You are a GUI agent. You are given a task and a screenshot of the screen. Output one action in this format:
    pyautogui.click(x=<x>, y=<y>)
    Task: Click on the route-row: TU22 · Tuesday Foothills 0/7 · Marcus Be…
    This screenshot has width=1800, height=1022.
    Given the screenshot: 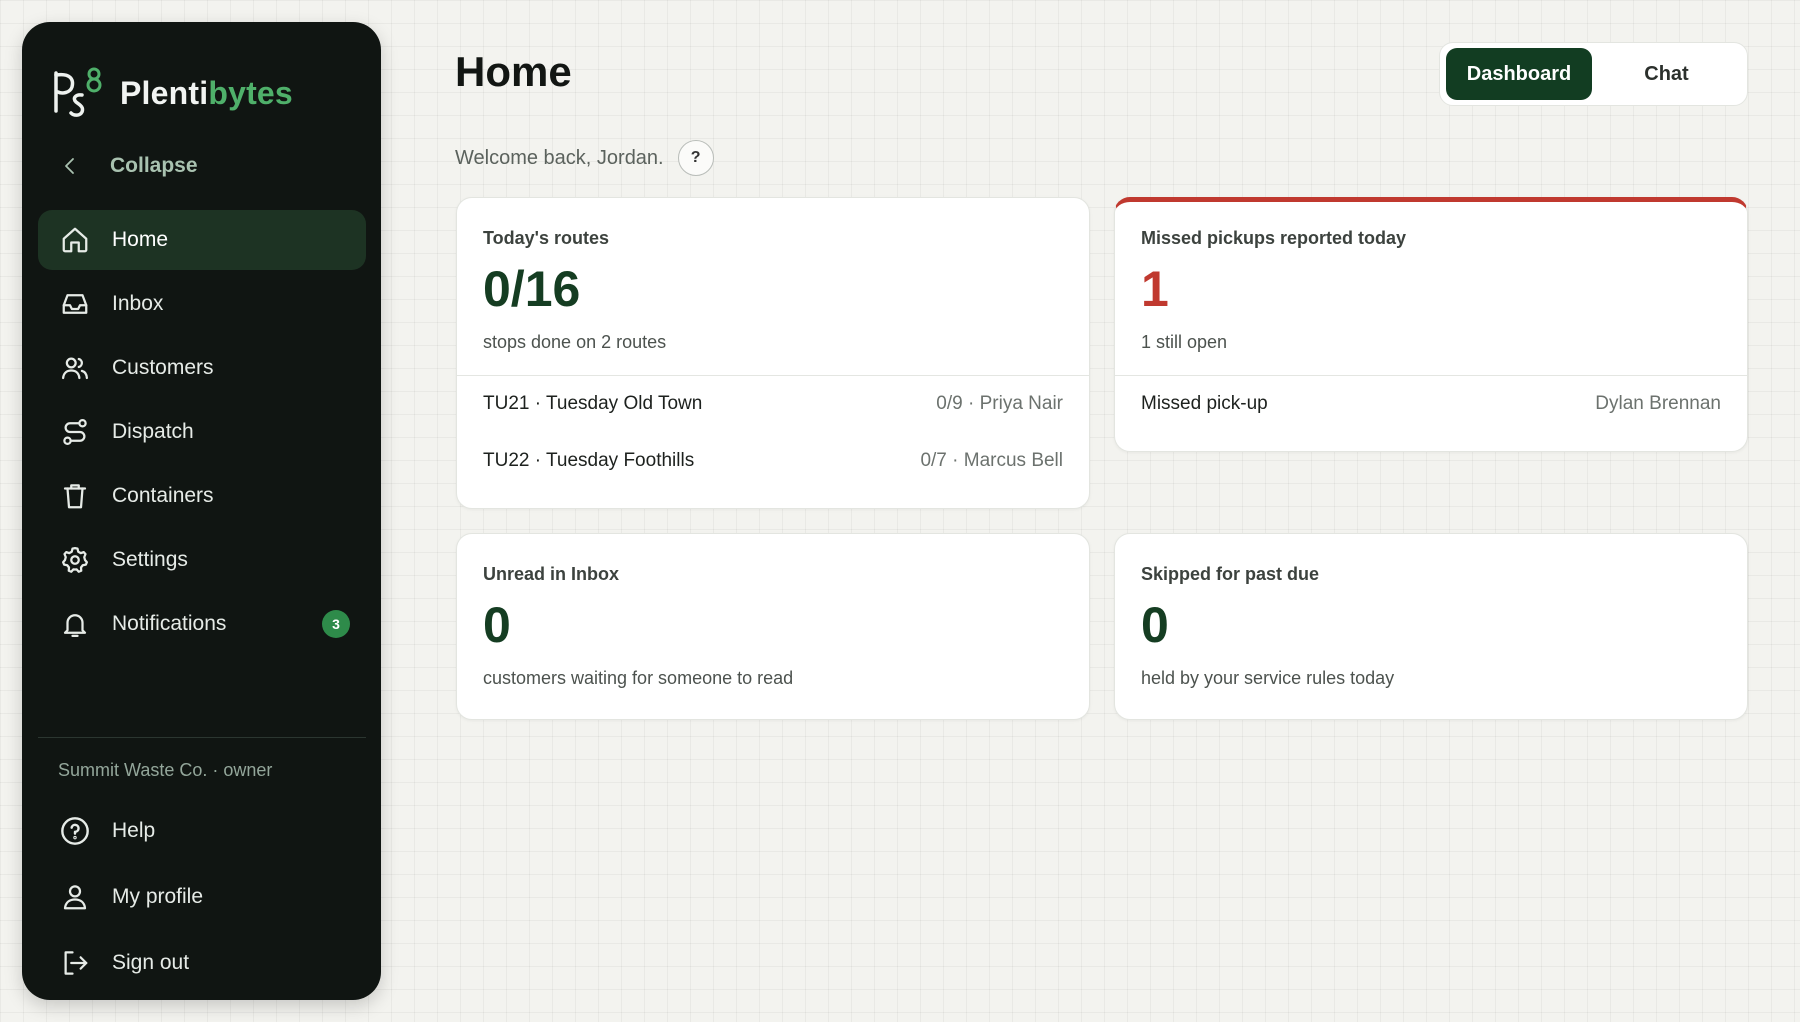 What is the action you would take?
    pyautogui.click(x=773, y=461)
    